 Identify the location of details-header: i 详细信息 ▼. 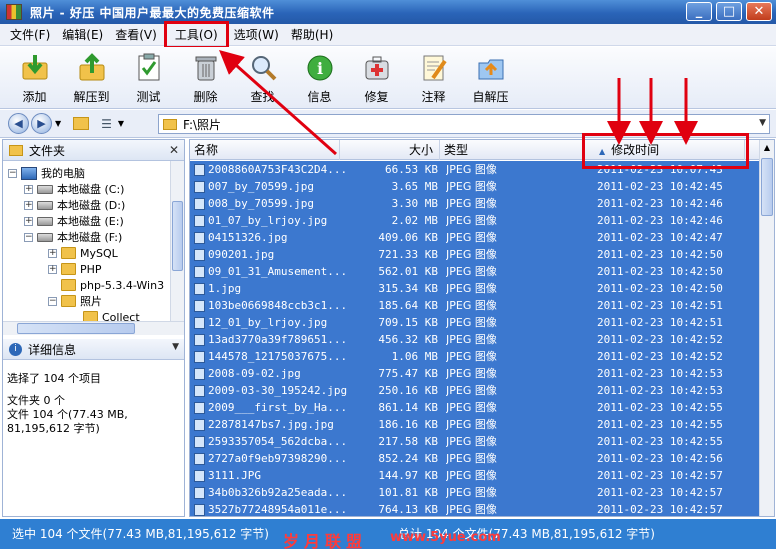
(93, 349).